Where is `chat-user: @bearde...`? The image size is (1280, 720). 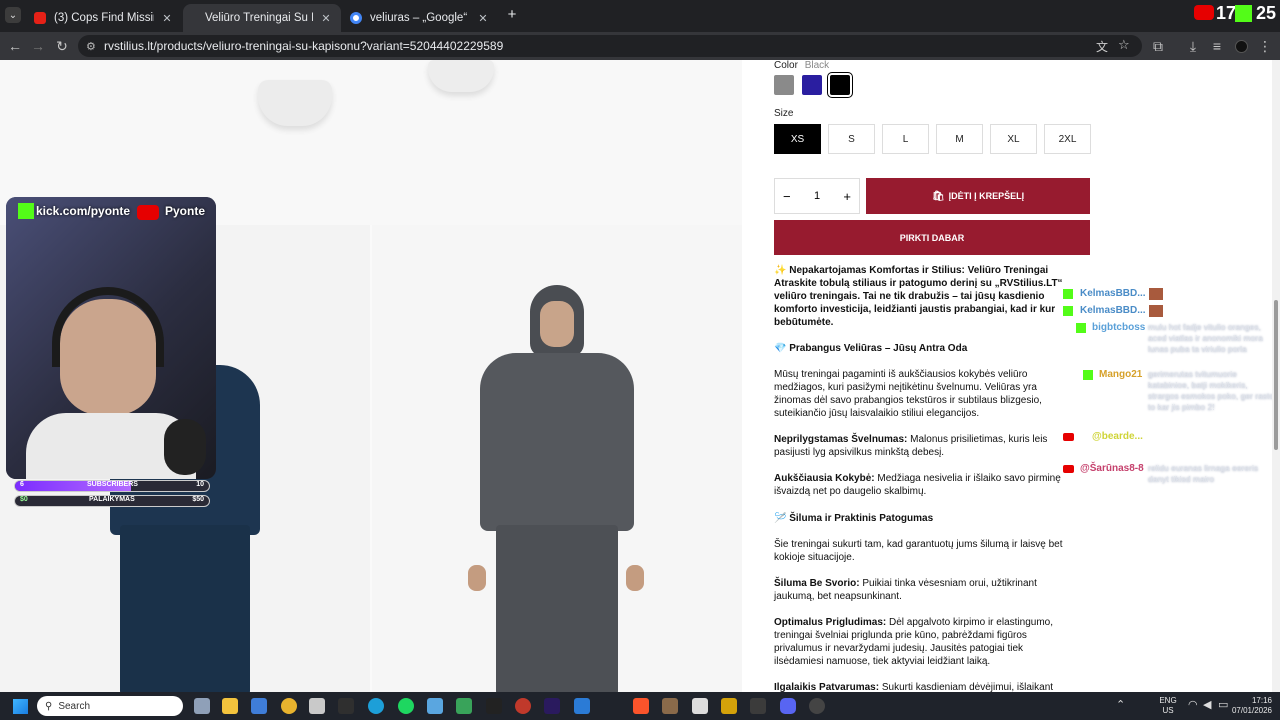 chat-user: @bearde... is located at coordinates (1117, 436).